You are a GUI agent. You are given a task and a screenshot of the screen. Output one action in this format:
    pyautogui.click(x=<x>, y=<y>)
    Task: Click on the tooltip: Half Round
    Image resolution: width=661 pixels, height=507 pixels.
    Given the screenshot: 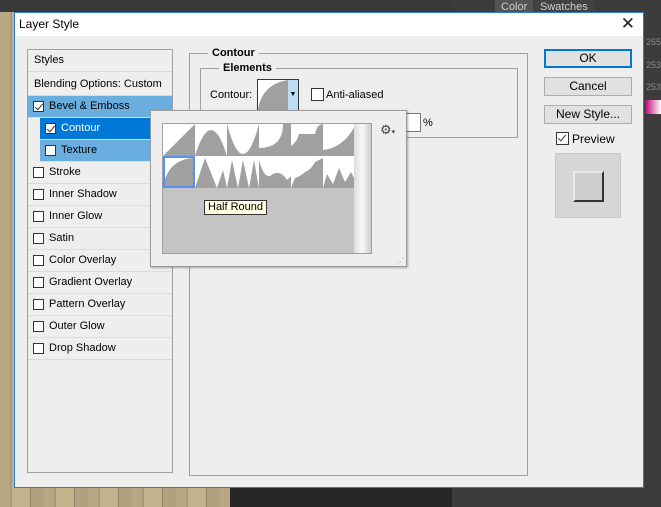 What is the action you would take?
    pyautogui.click(x=236, y=207)
    